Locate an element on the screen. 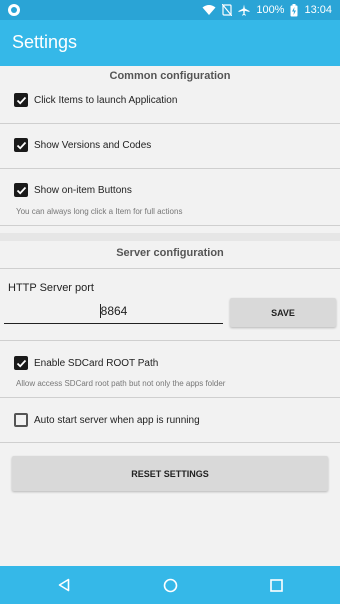  section-separator is located at coordinates (170, 237).